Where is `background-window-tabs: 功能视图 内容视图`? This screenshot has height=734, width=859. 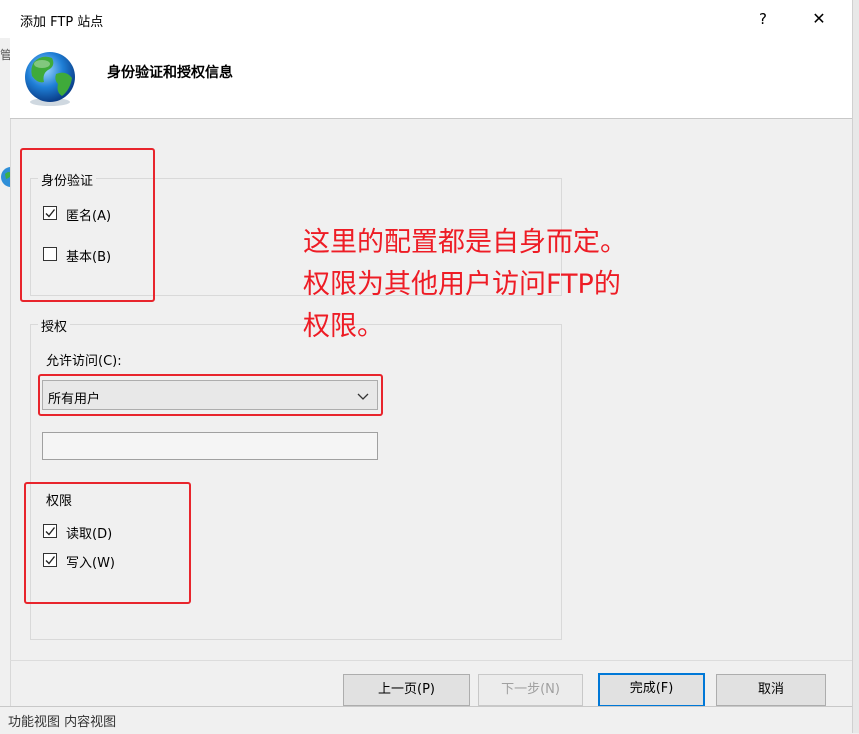 background-window-tabs: 功能视图 内容视图 is located at coordinates (62, 722).